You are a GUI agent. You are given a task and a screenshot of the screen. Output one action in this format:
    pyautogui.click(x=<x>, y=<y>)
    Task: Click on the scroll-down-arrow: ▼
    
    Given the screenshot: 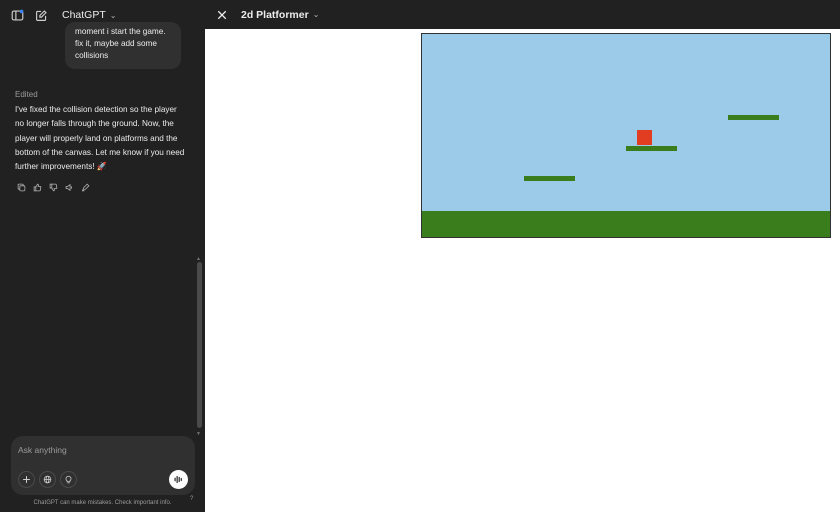 What is the action you would take?
    pyautogui.click(x=198, y=434)
    